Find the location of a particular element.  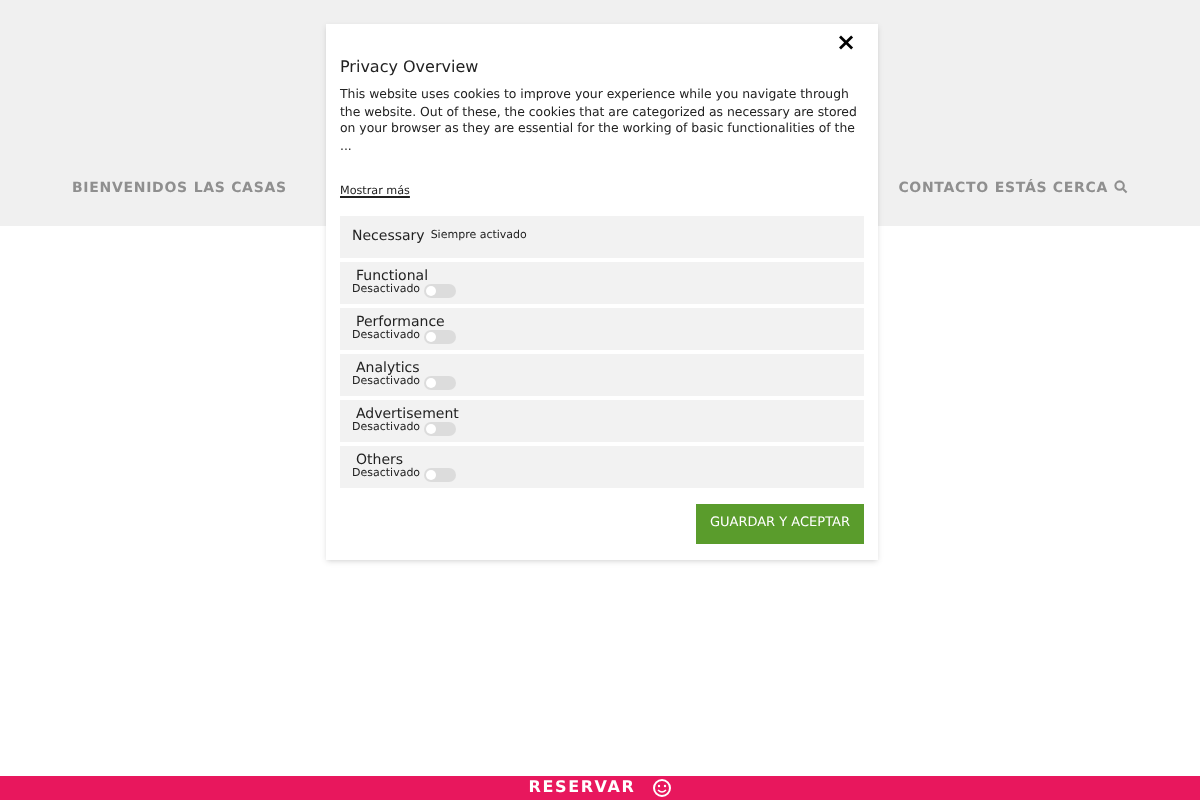

modal-title: Privacy Overview is located at coordinates (410, 68).